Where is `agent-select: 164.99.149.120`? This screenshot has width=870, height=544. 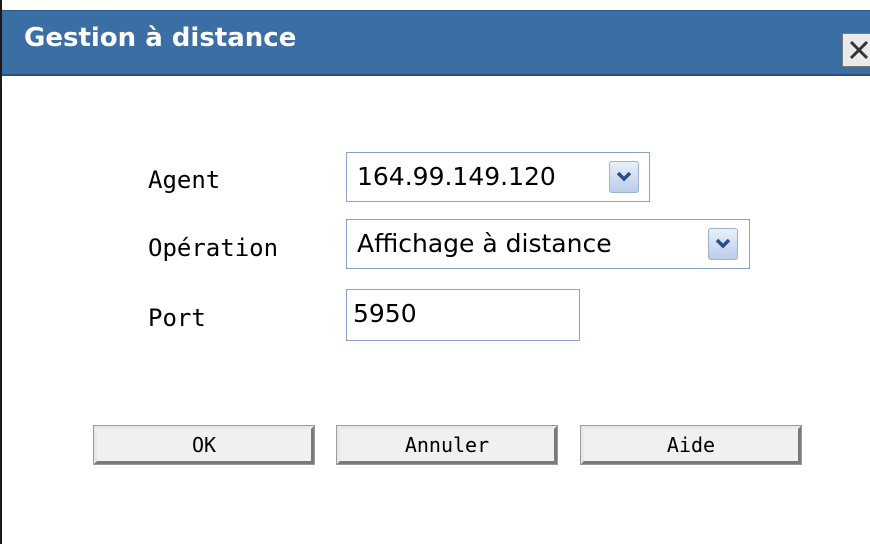 agent-select: 164.99.149.120 is located at coordinates (498, 177).